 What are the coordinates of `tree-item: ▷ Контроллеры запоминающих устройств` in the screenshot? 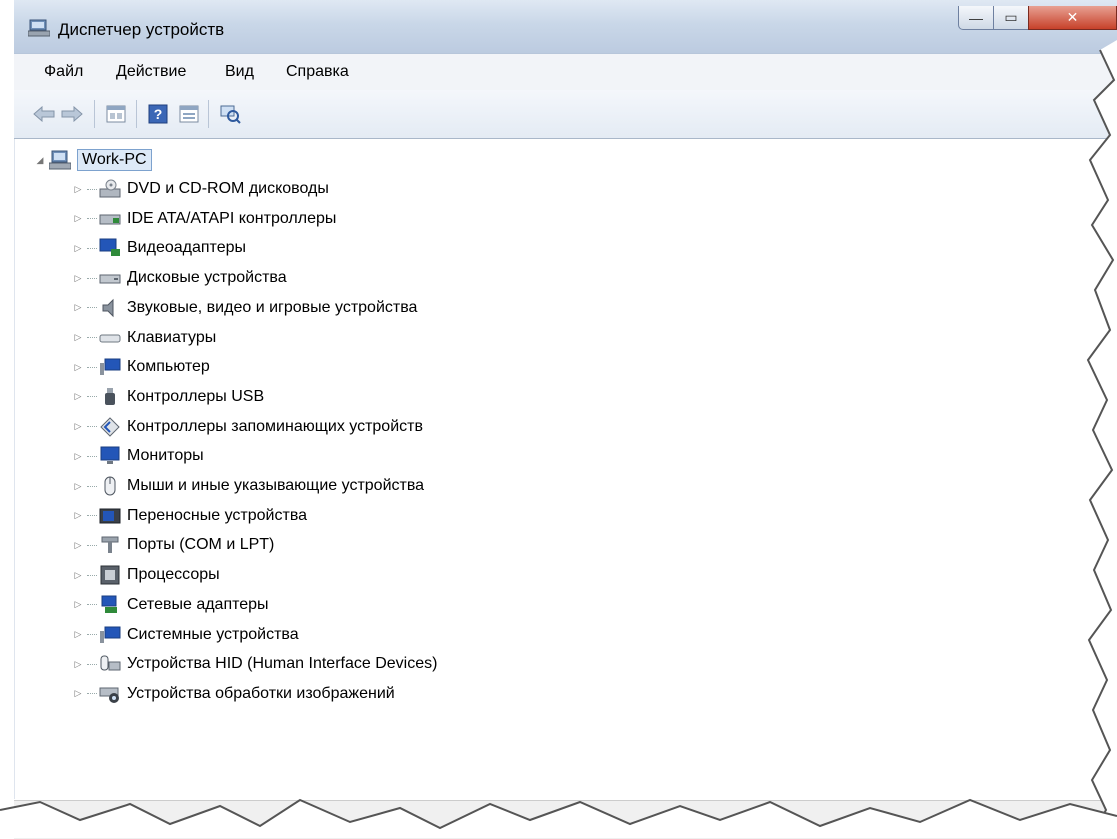 It's located at (248, 427).